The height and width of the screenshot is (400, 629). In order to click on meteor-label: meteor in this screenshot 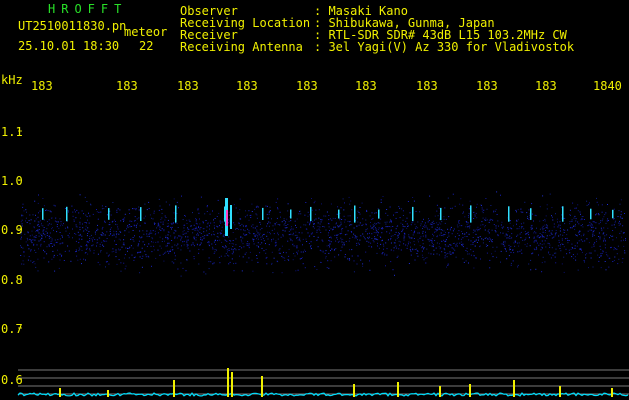, I will do `click(146, 32)`.